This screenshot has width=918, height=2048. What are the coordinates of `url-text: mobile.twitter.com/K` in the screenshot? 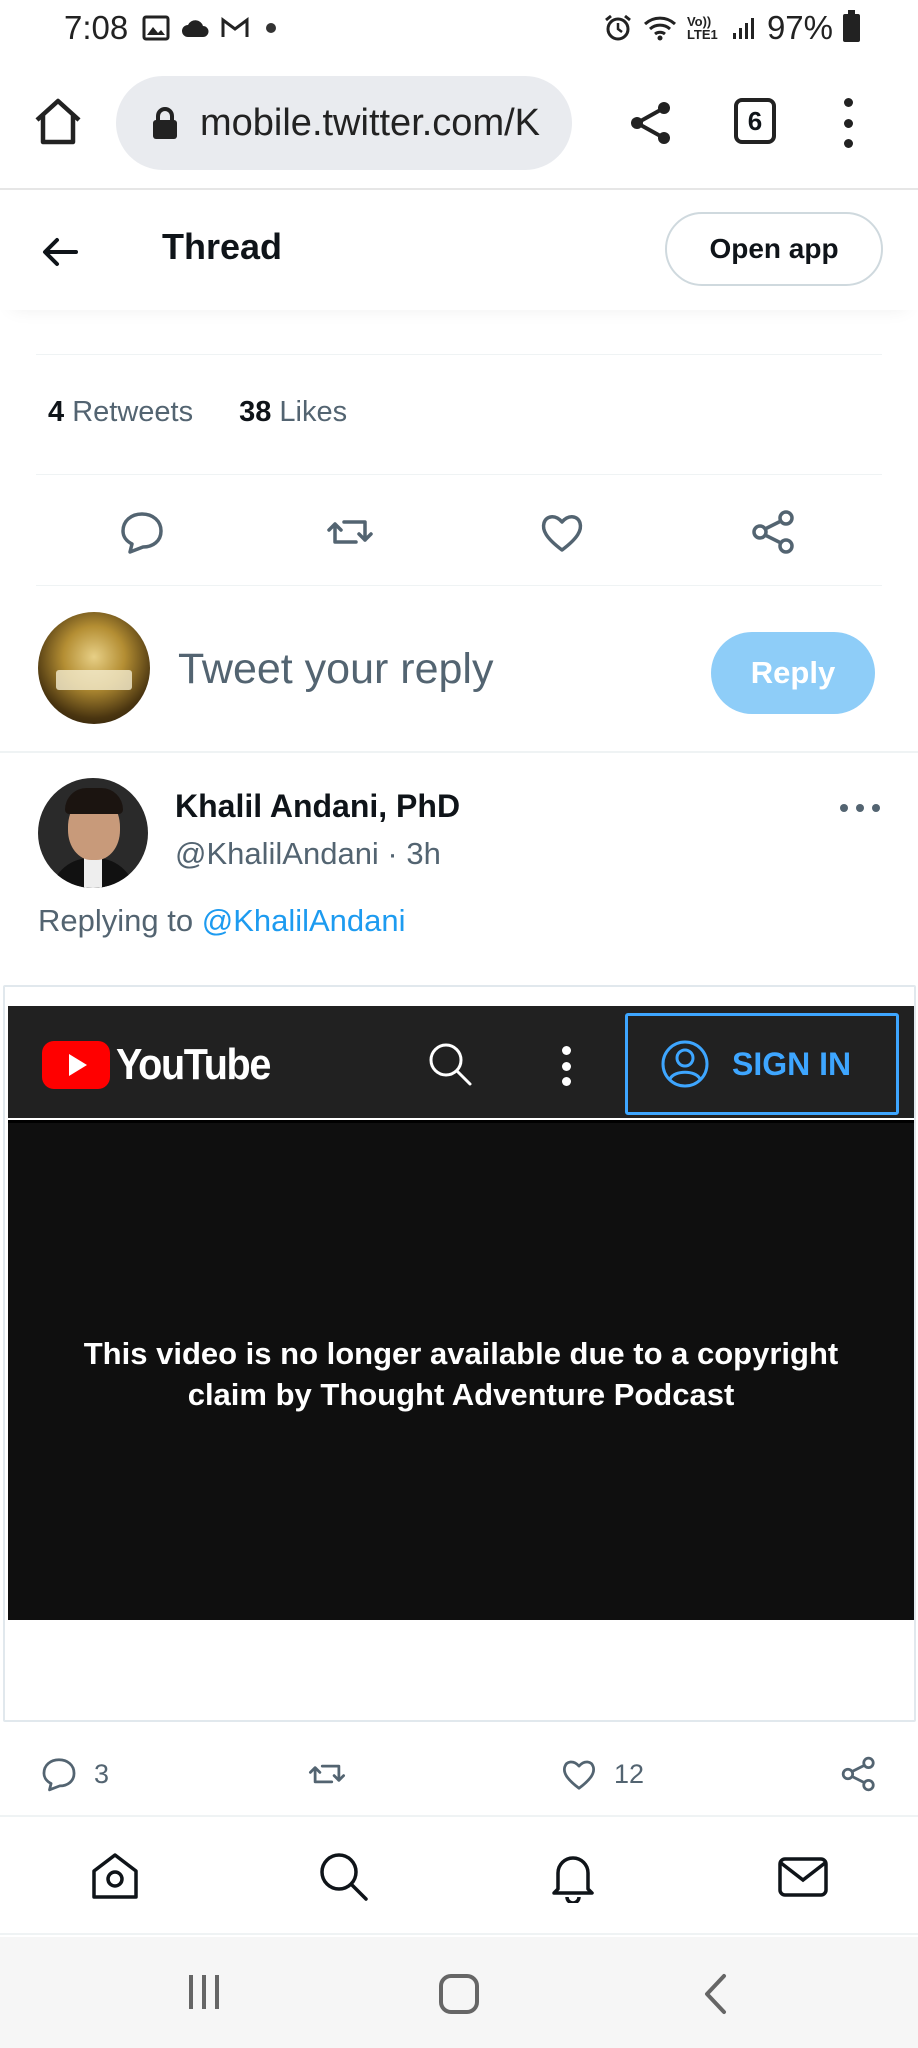 It's located at (370, 122).